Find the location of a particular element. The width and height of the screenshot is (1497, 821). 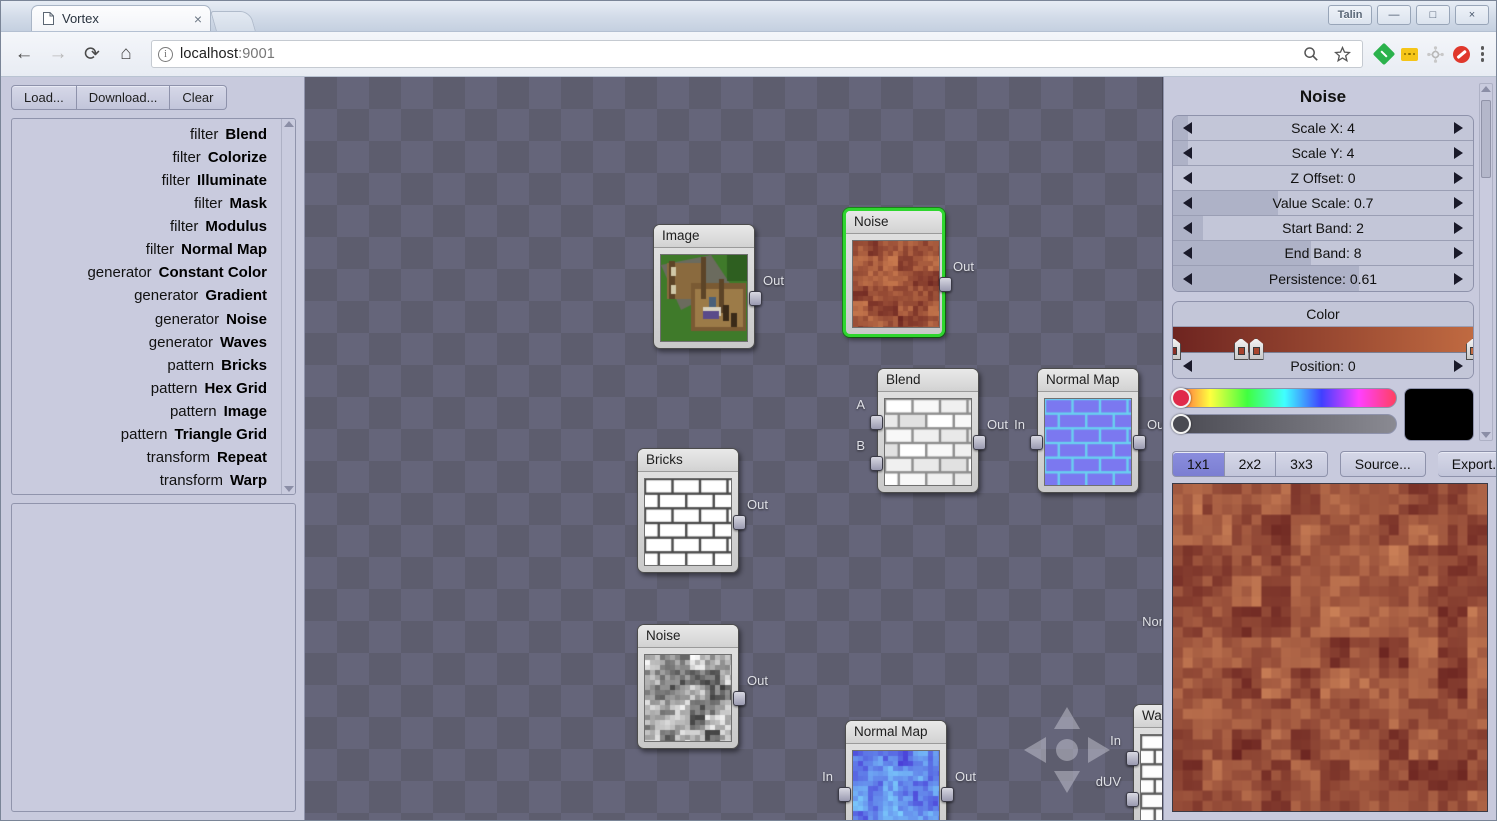

position-slider: Position: 0 is located at coordinates (1323, 365).